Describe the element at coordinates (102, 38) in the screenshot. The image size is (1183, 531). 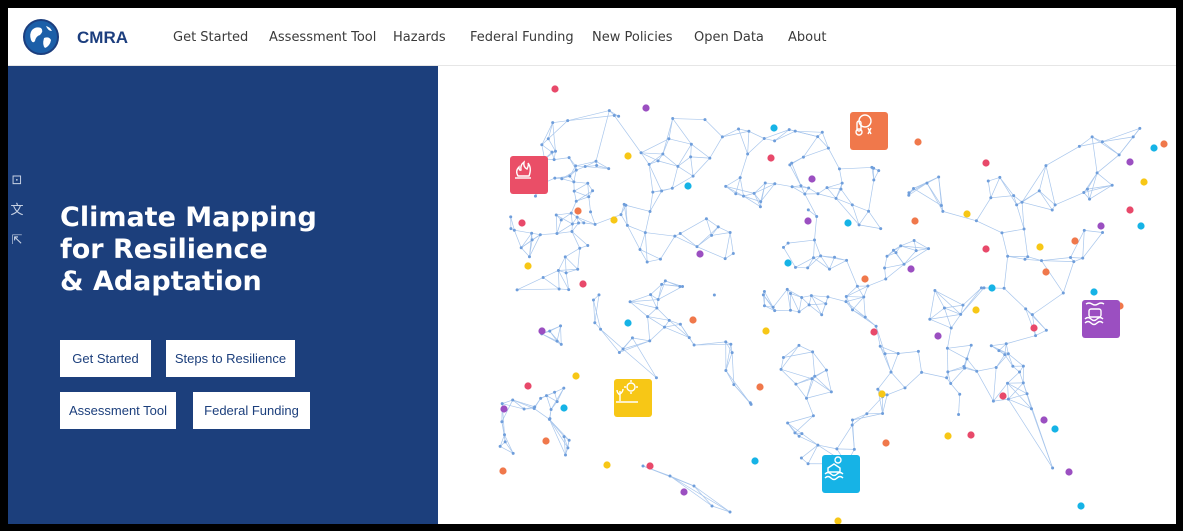
I see `brand-name: CMRA` at that location.